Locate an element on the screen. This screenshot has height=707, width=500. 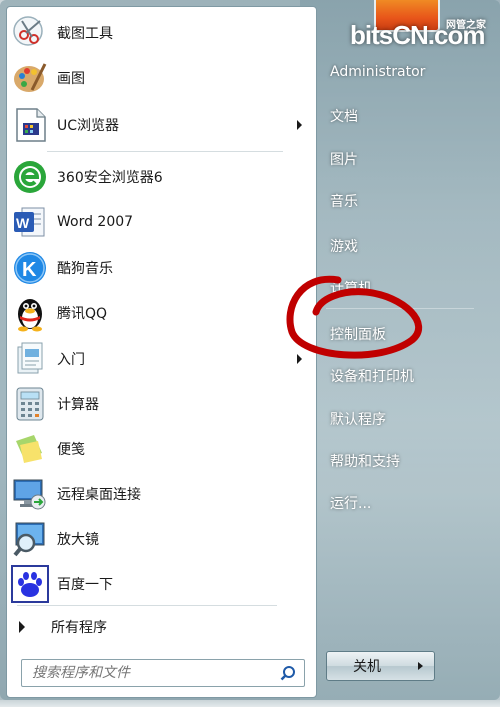
program-label: UC浏览器 is located at coordinates (88, 126).